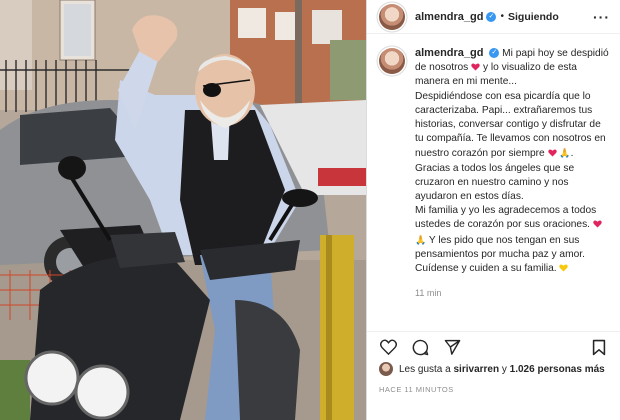 The width and height of the screenshot is (620, 420). I want to click on caption-line: historias, conversar contigo y disfrutar, so click(501, 125).